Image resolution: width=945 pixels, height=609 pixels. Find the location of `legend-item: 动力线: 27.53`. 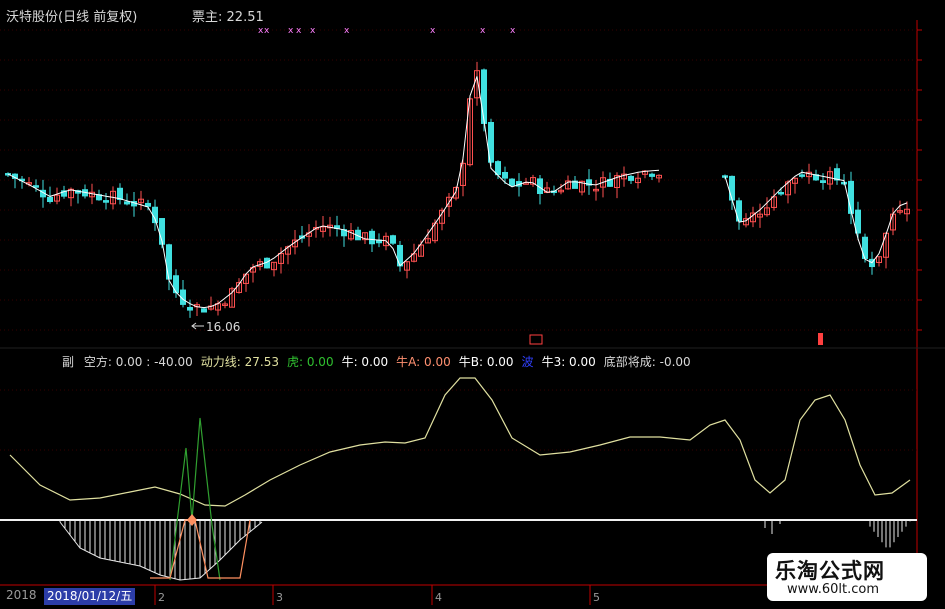

legend-item: 动力线: 27.53 is located at coordinates (239, 362).